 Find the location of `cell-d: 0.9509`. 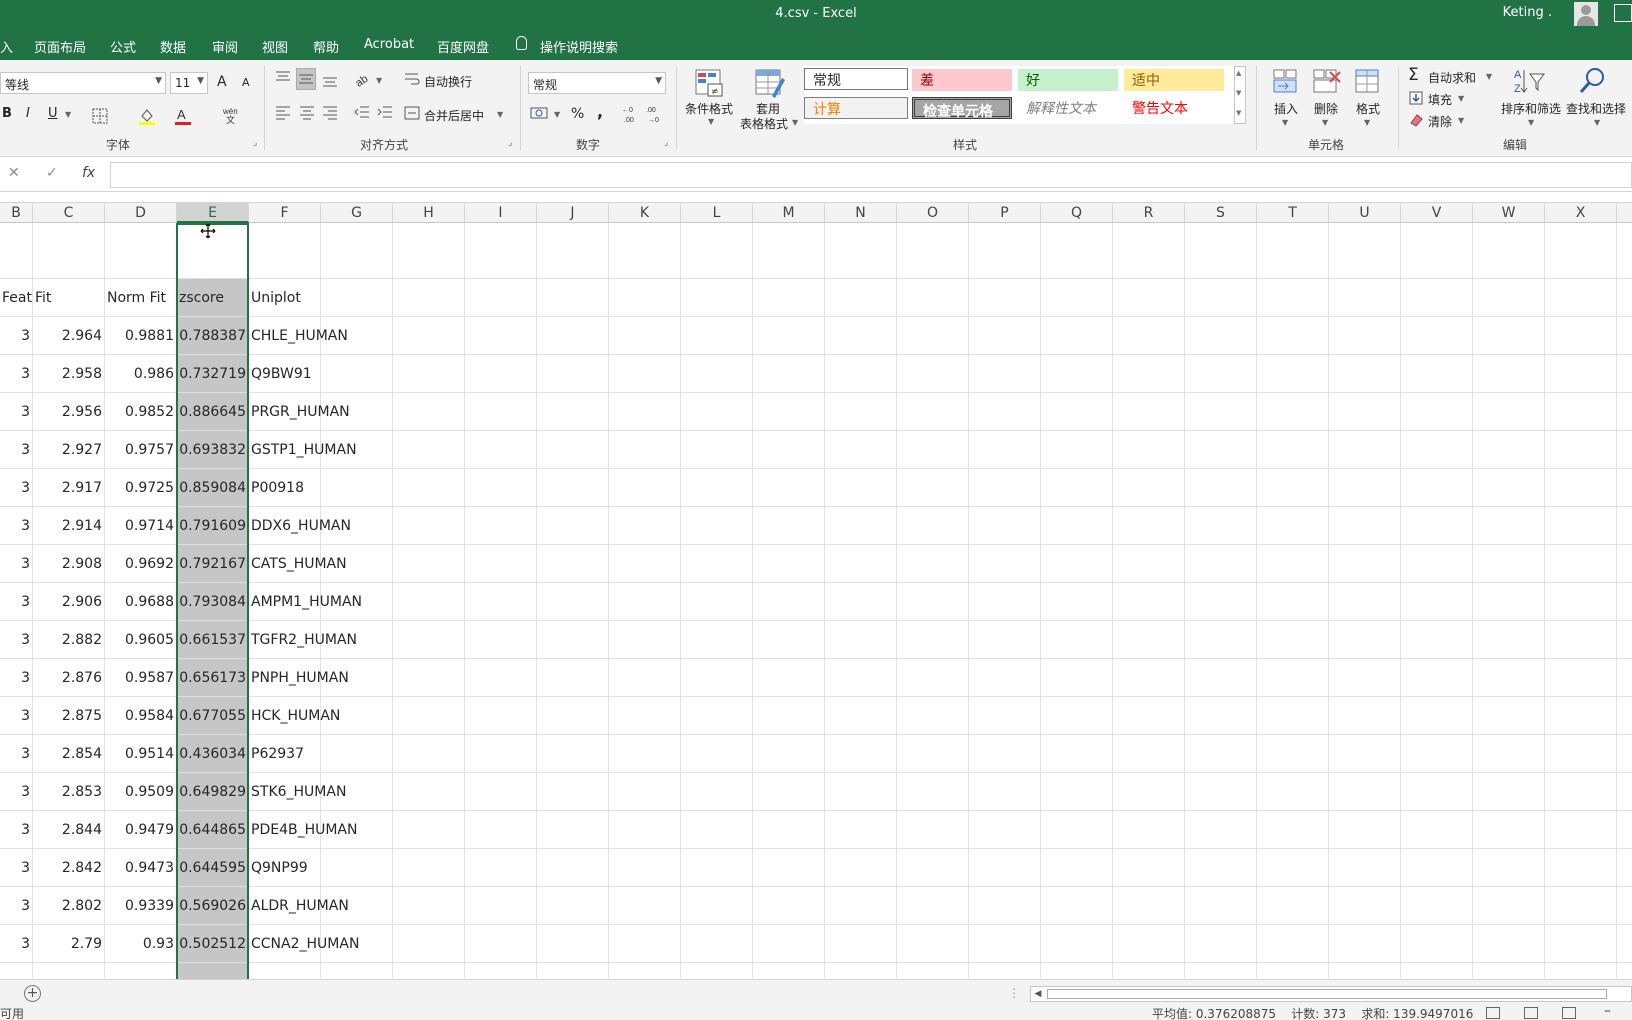

cell-d: 0.9509 is located at coordinates (141, 792).